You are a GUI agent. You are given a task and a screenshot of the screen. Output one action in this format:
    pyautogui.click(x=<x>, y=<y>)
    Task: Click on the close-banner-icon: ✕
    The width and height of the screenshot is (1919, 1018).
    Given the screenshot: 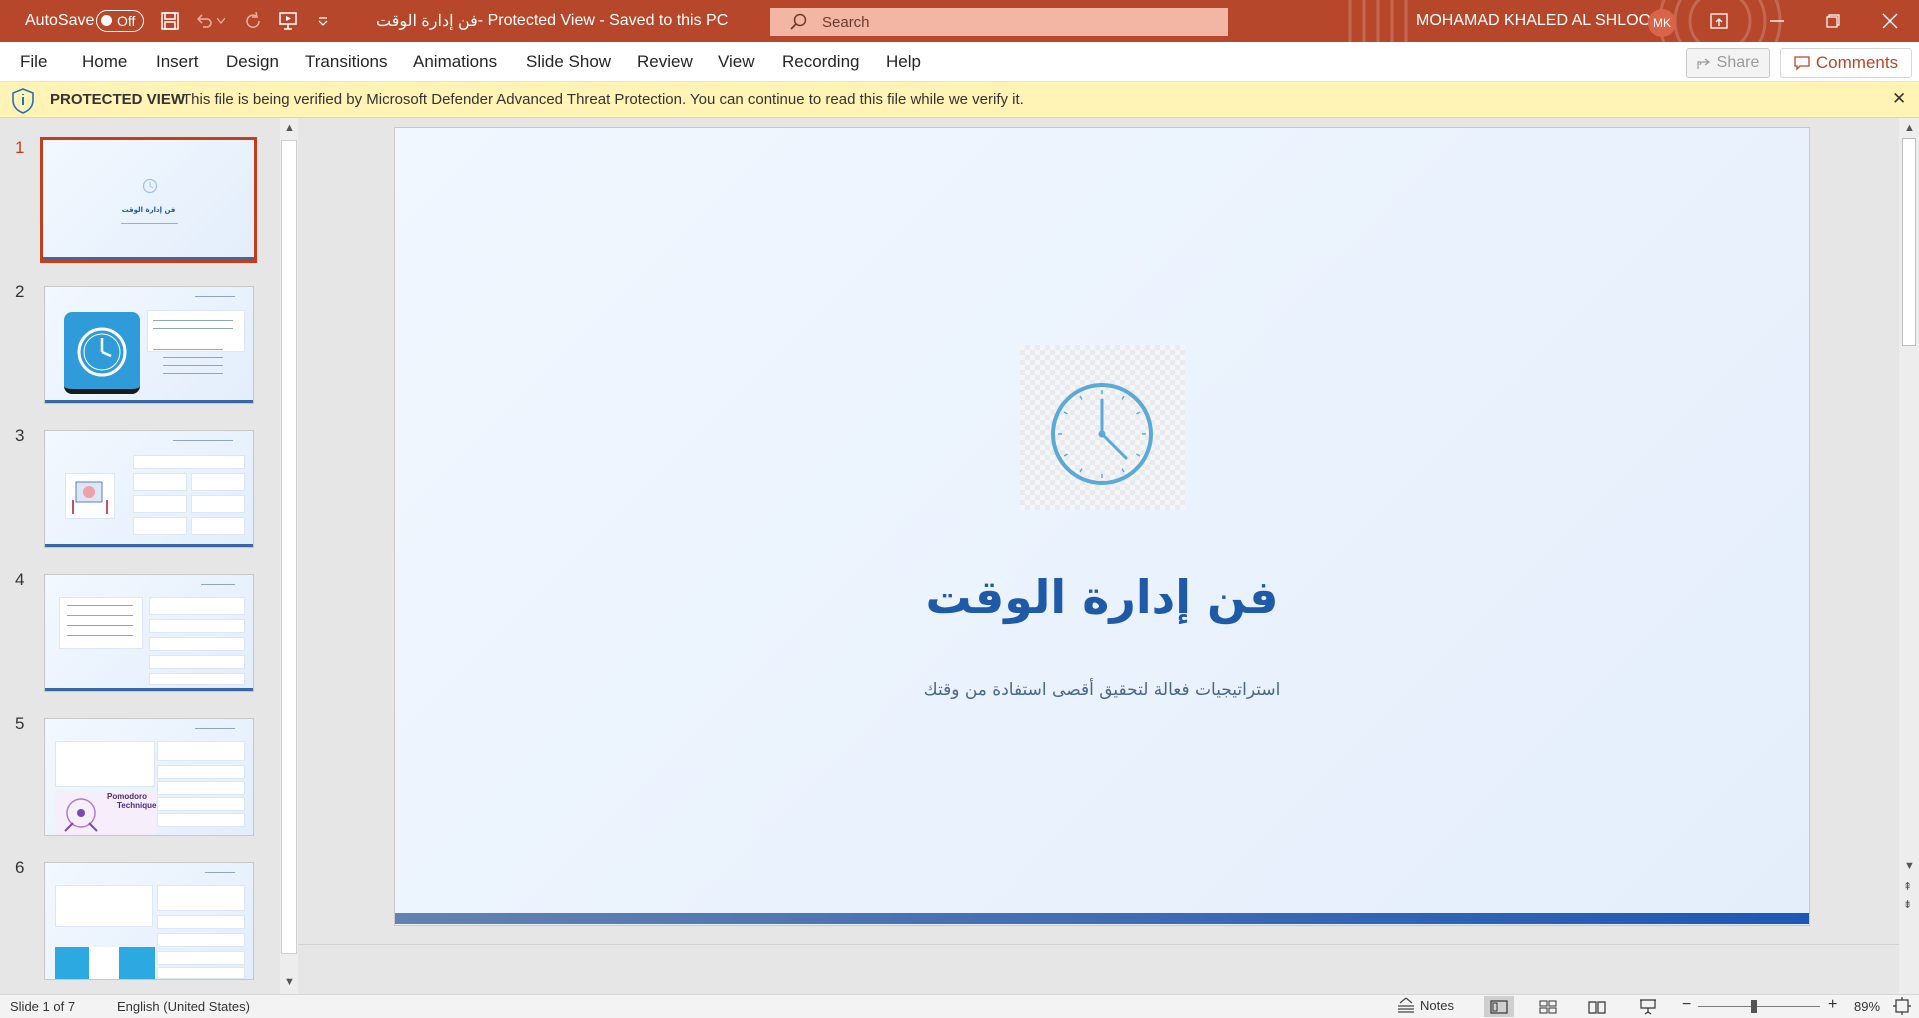 What is the action you would take?
    pyautogui.click(x=1899, y=99)
    